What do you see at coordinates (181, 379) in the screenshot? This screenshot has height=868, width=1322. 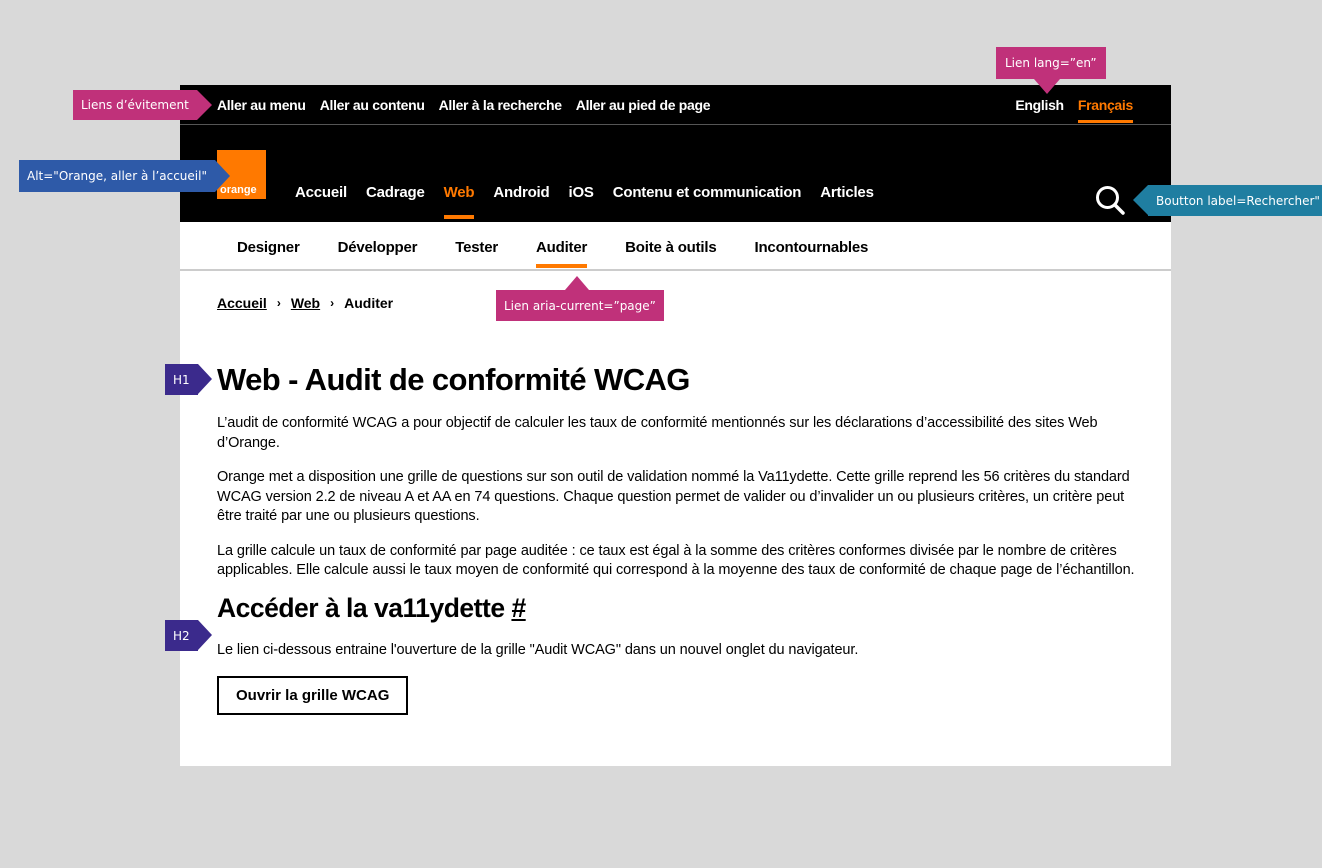 I see `annotation-h1-text: H1` at bounding box center [181, 379].